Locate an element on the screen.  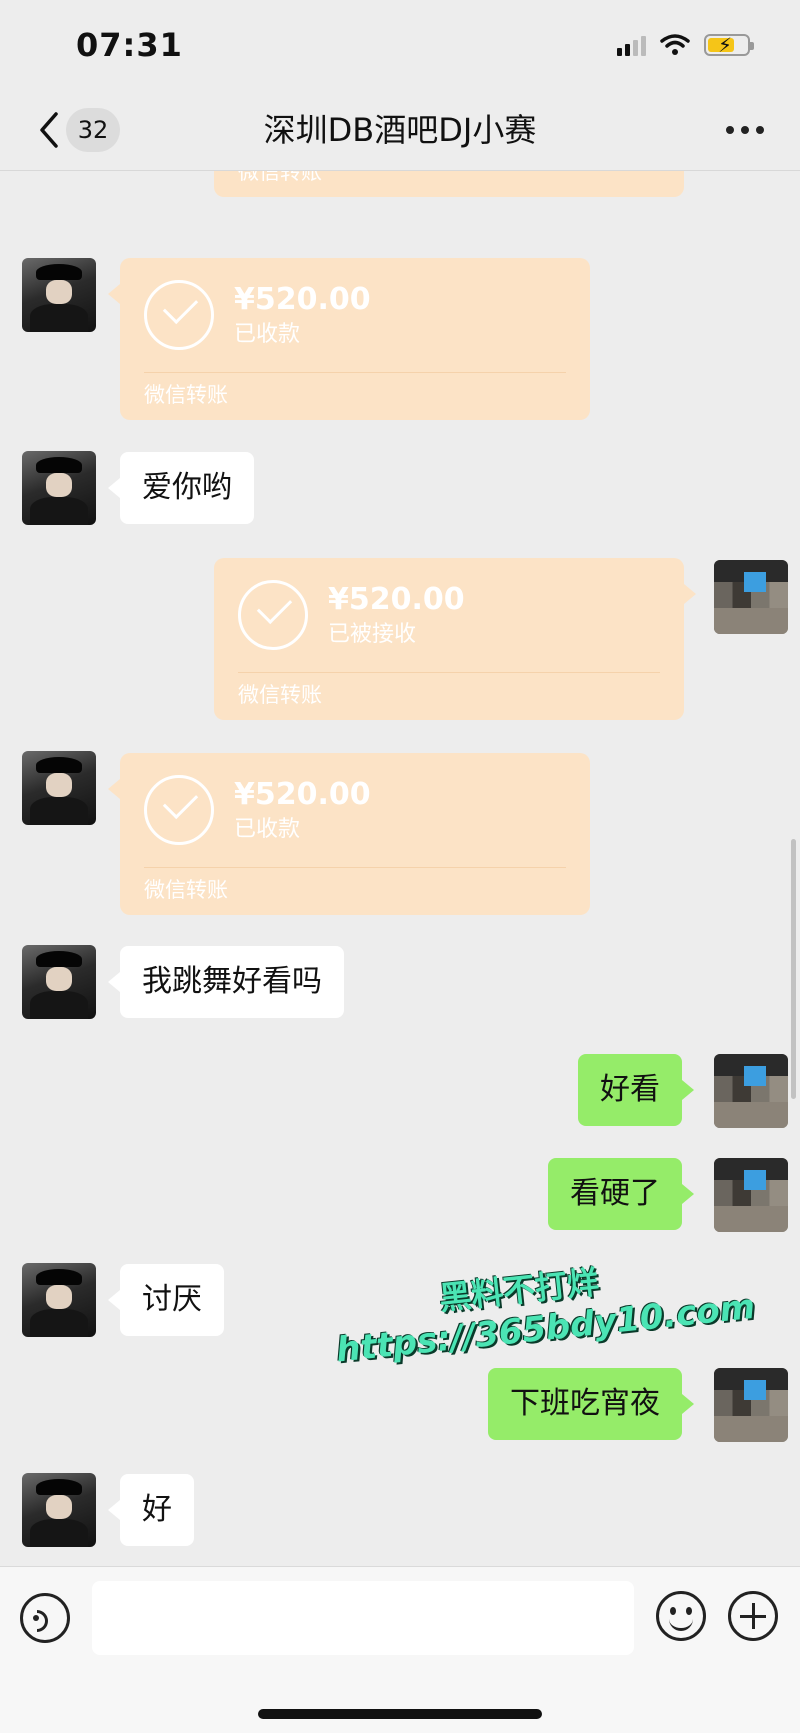
status-icons: ⚡ is located at coordinates (685, 45).